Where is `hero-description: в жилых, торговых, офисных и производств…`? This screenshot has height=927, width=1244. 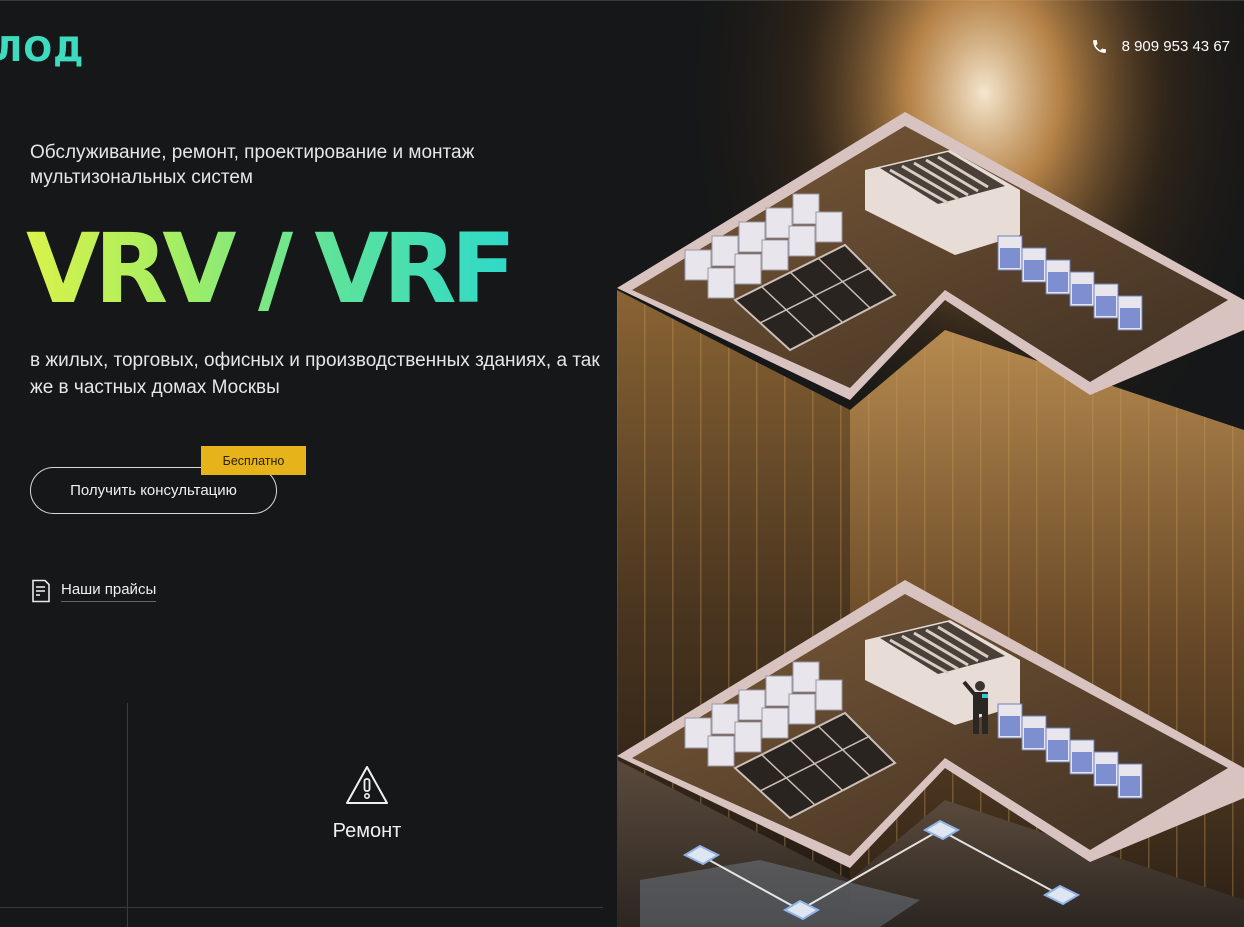
hero-description: в жилых, торговых, офисных и производств… is located at coordinates (315, 374).